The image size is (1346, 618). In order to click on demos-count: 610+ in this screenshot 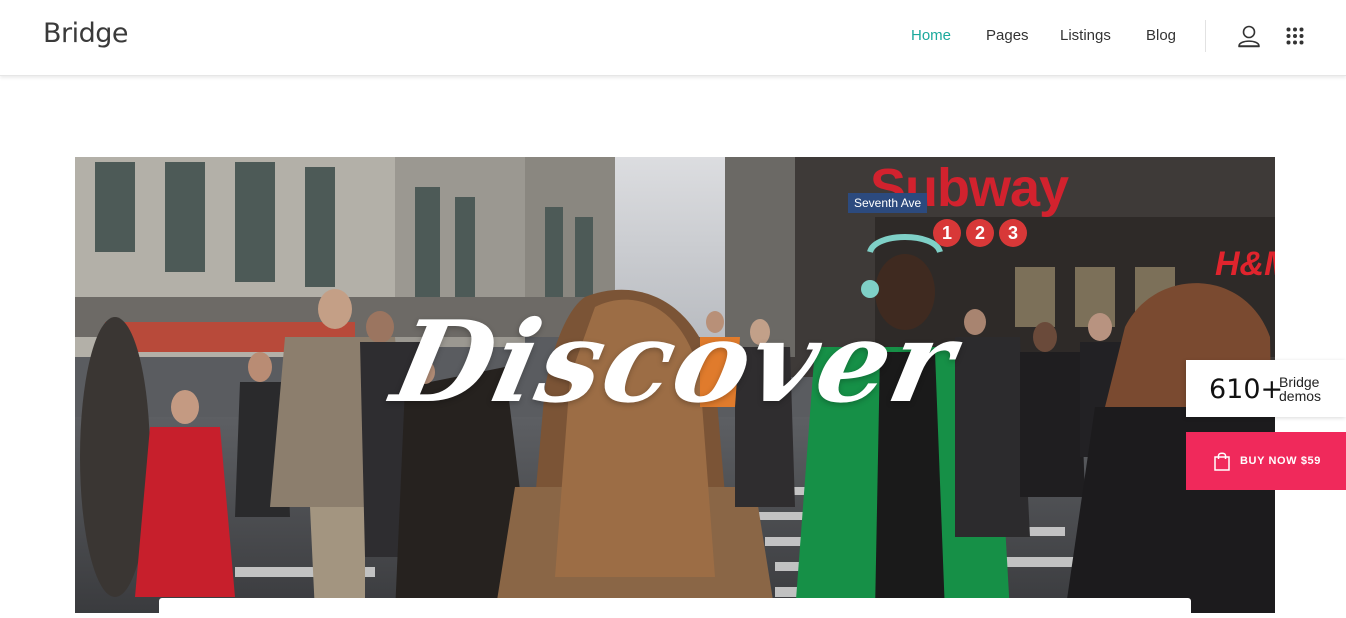, I will do `click(1246, 389)`.